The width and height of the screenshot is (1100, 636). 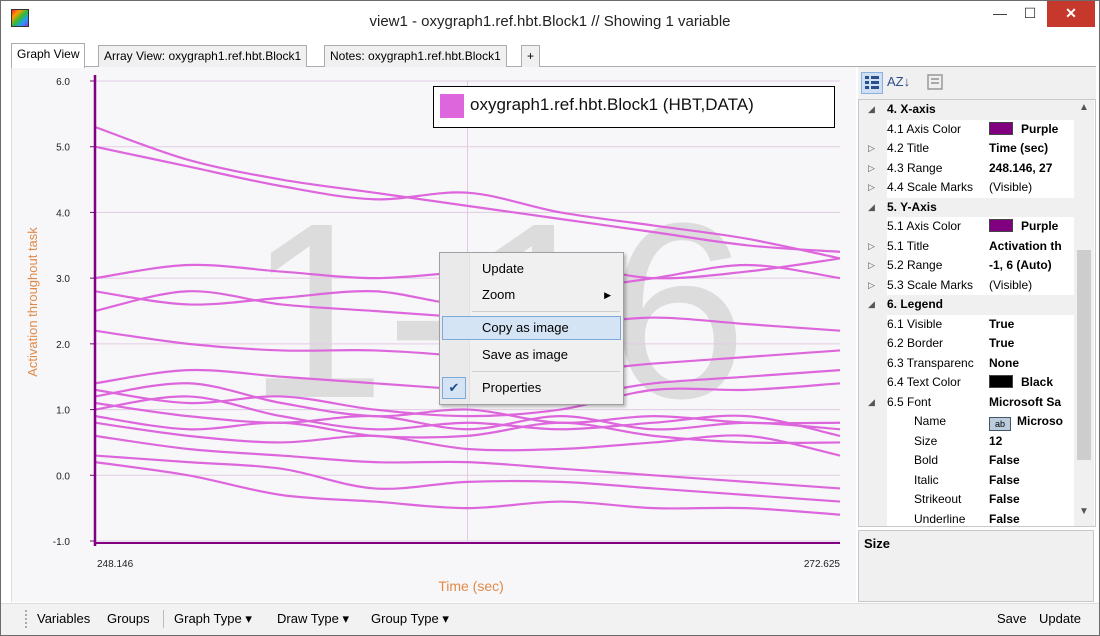 What do you see at coordinates (115, 564) in the screenshot?
I see `x-tick-label: 248.146` at bounding box center [115, 564].